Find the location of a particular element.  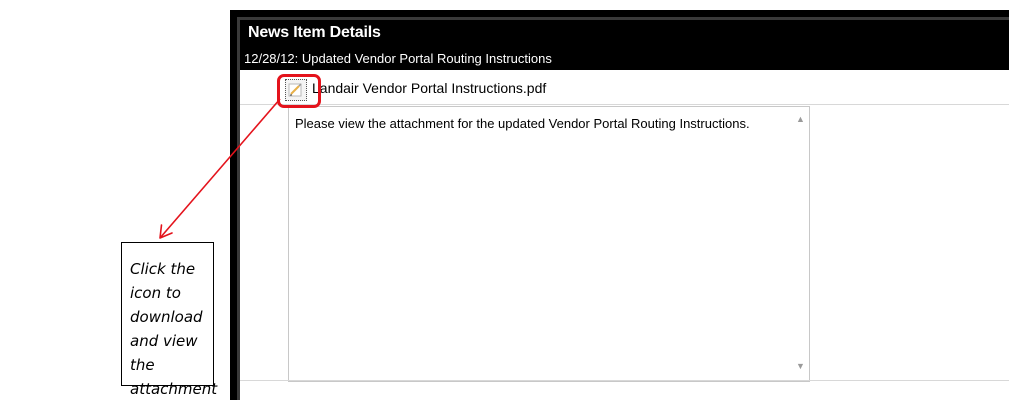

vertical-scrollbar: ▲ ▼ is located at coordinates (800, 244).